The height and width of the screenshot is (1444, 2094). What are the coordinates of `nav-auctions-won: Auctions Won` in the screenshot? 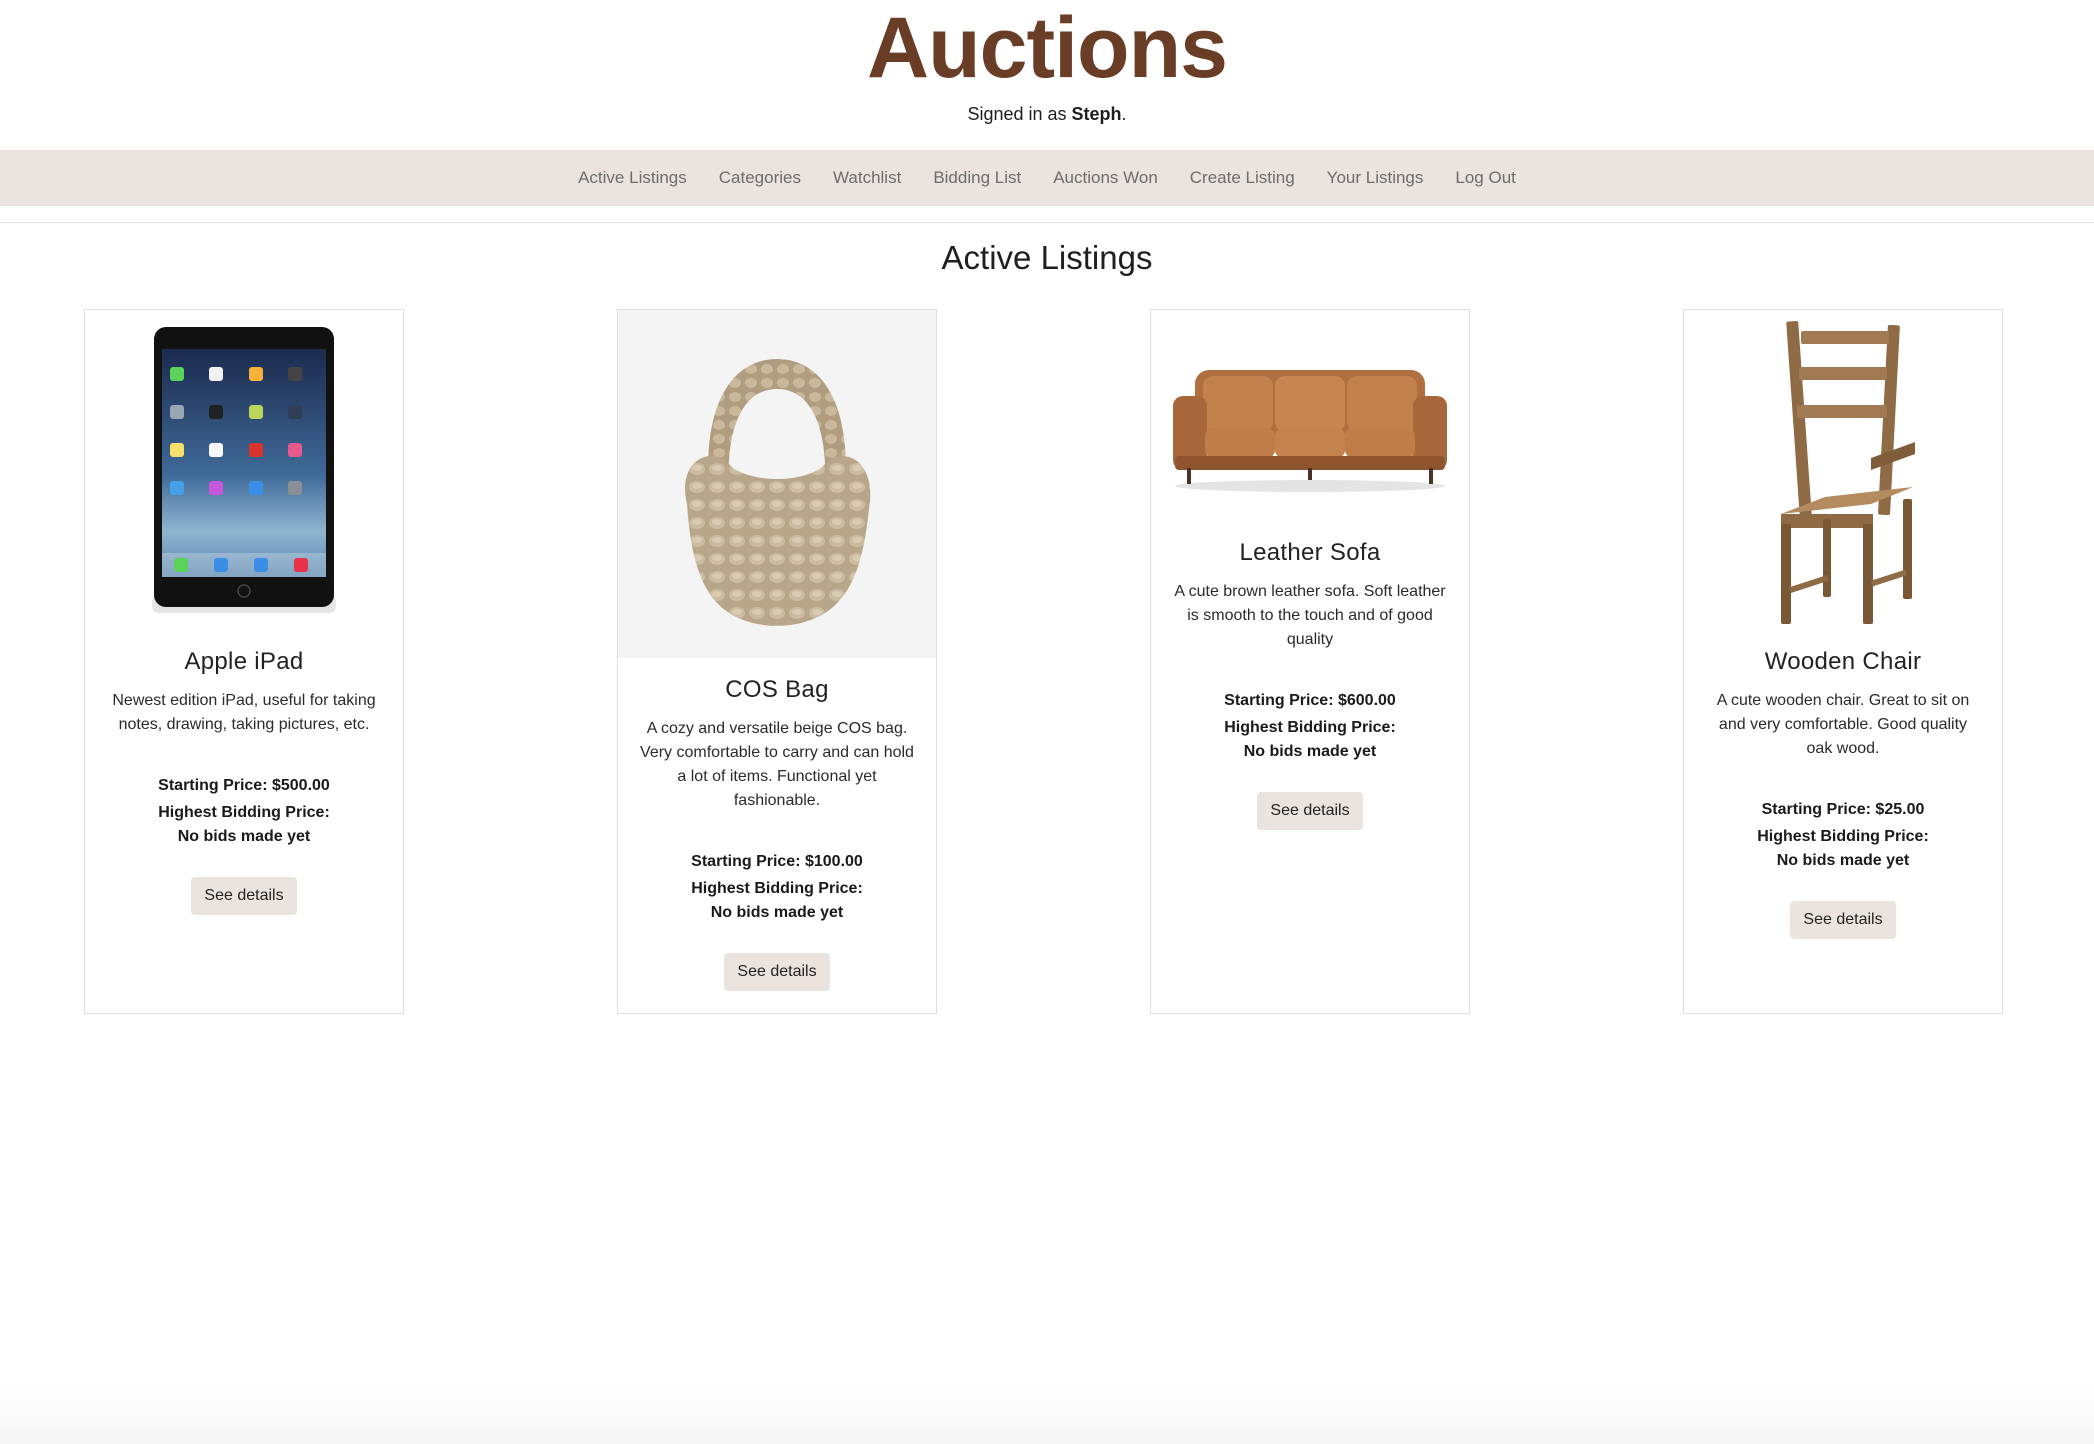 It's located at (1105, 178).